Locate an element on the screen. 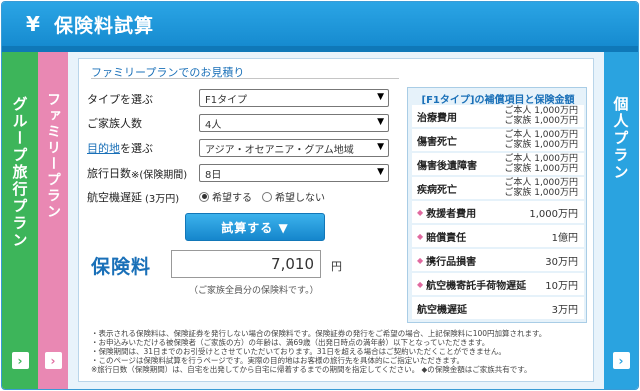 This screenshot has height=391, width=640. premium-unit: 円 is located at coordinates (336, 266).